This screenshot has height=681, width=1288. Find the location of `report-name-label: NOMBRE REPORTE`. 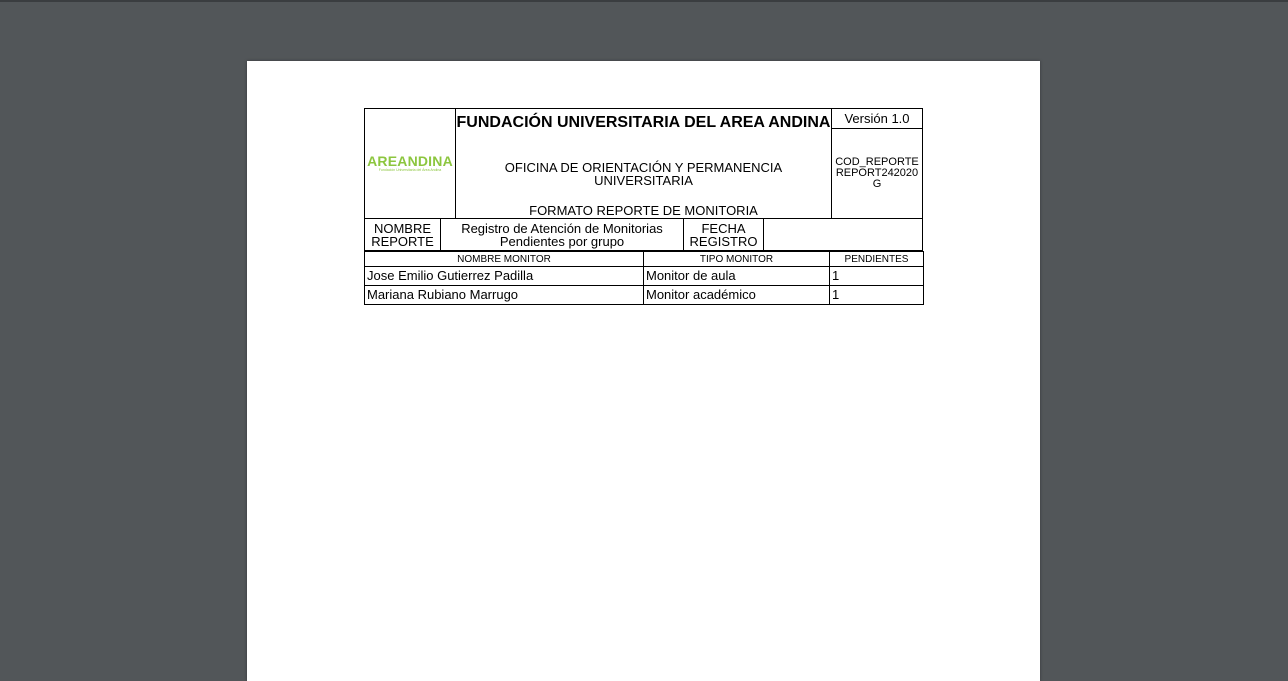

report-name-label: NOMBRE REPORTE is located at coordinates (403, 234).